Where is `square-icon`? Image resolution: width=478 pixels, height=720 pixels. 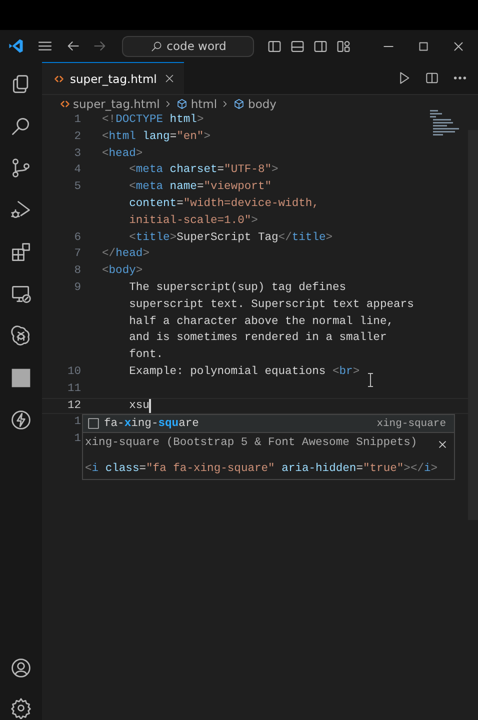 square-icon is located at coordinates (21, 378).